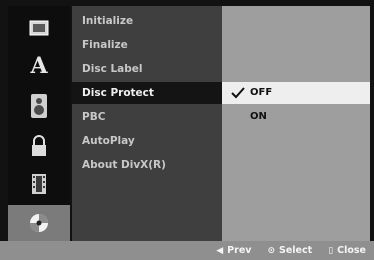 The height and width of the screenshot is (260, 374). I want to click on prev-hint: ◀ Prev, so click(233, 250).